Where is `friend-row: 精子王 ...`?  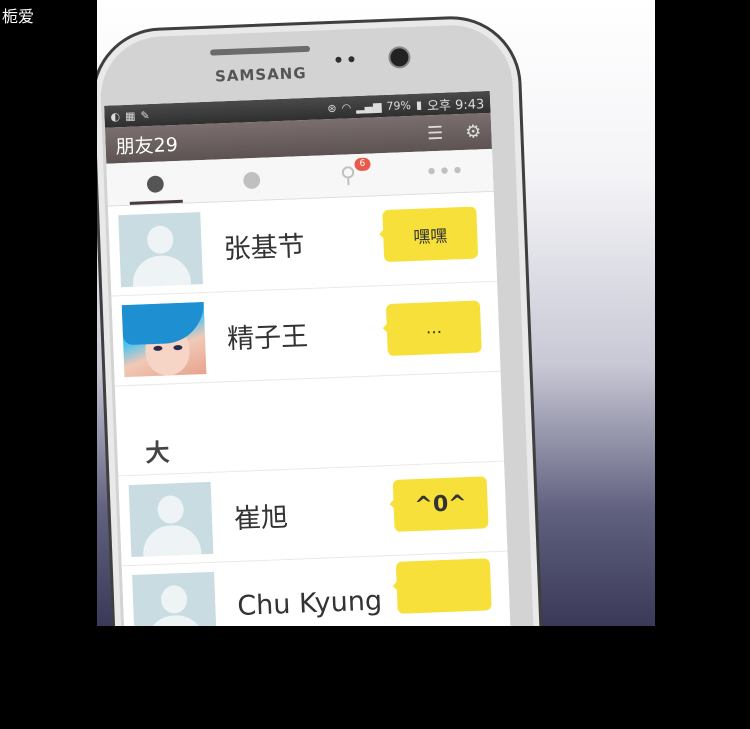 friend-row: 精子王 ... is located at coordinates (306, 334).